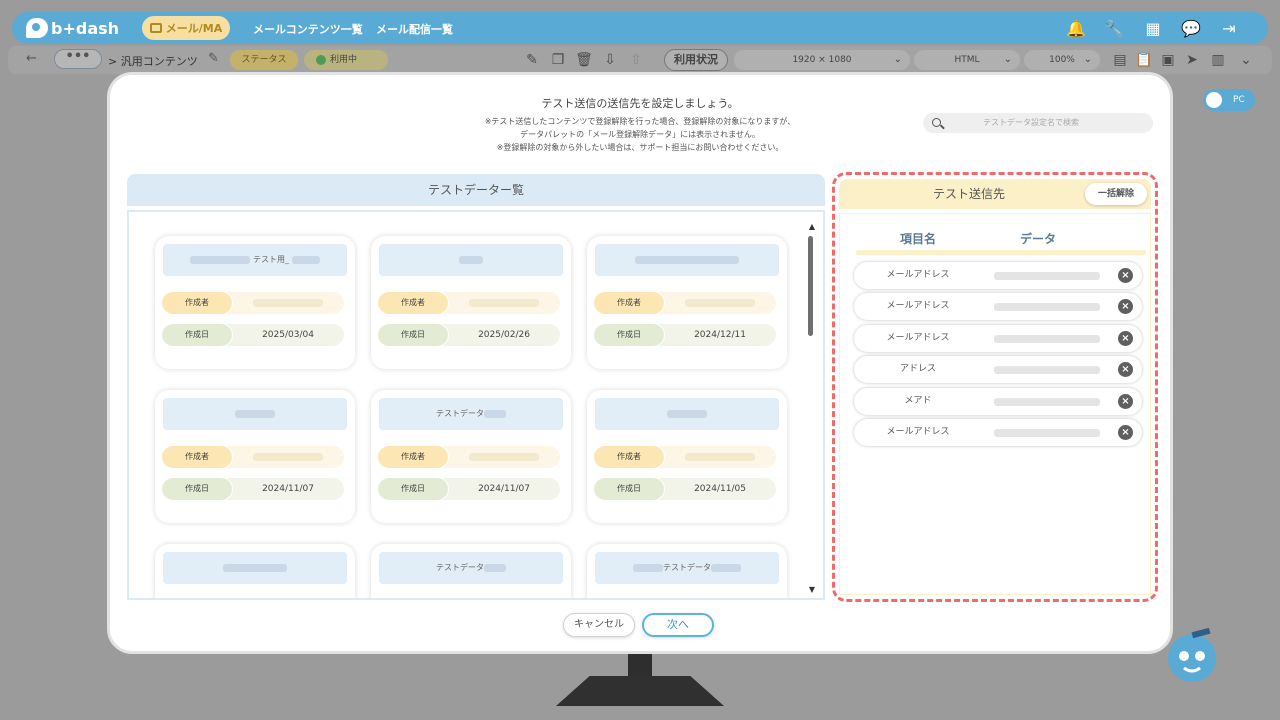 This screenshot has width=1280, height=720. What do you see at coordinates (1153, 28) in the screenshot?
I see `grid-icon: ▦` at bounding box center [1153, 28].